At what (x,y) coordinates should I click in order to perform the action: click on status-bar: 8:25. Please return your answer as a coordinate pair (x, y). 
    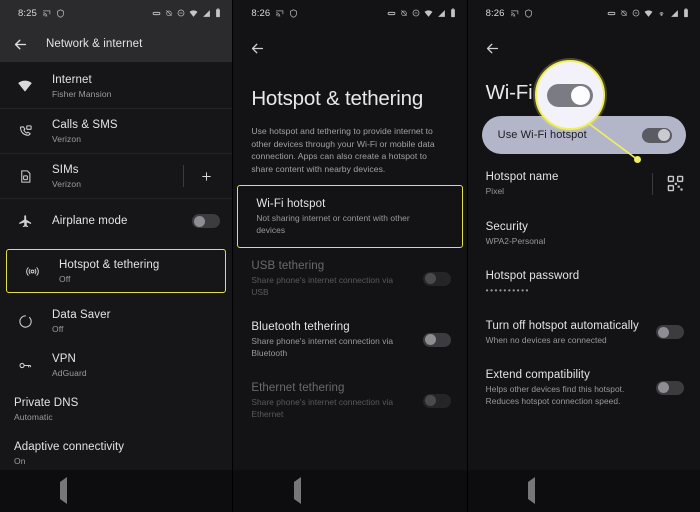
    Looking at the image, I should click on (116, 13).